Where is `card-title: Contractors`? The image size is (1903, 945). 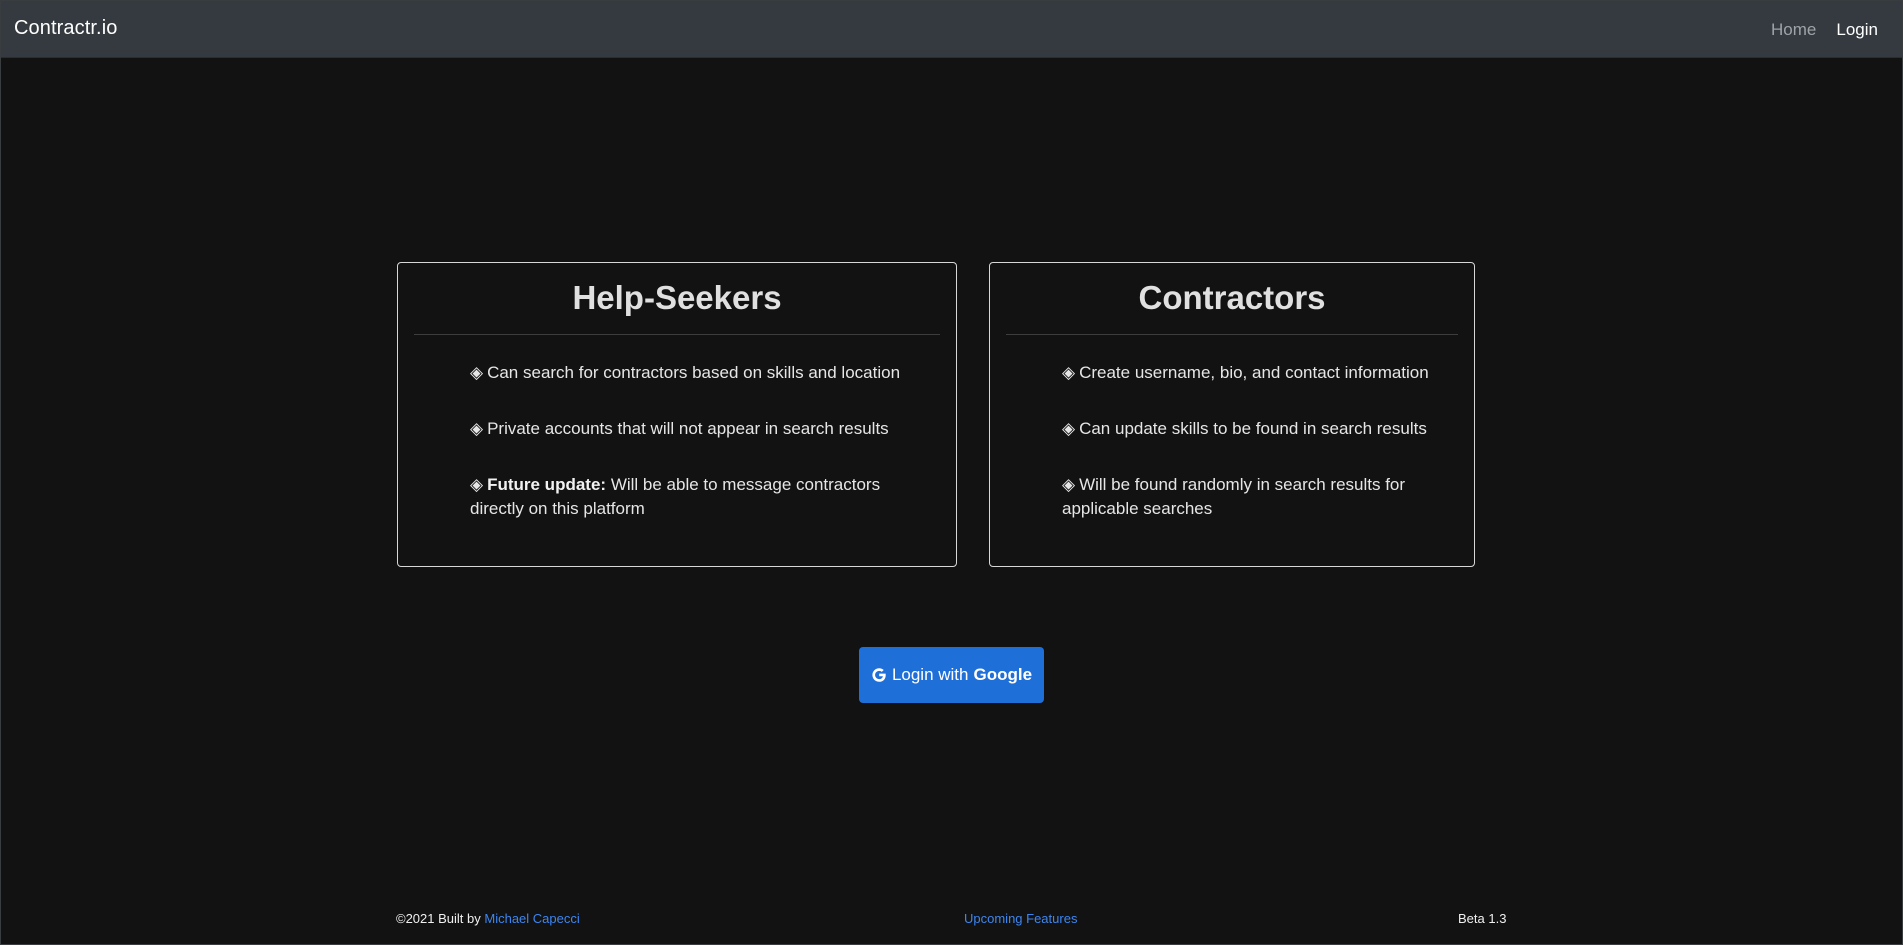 card-title: Contractors is located at coordinates (1232, 297).